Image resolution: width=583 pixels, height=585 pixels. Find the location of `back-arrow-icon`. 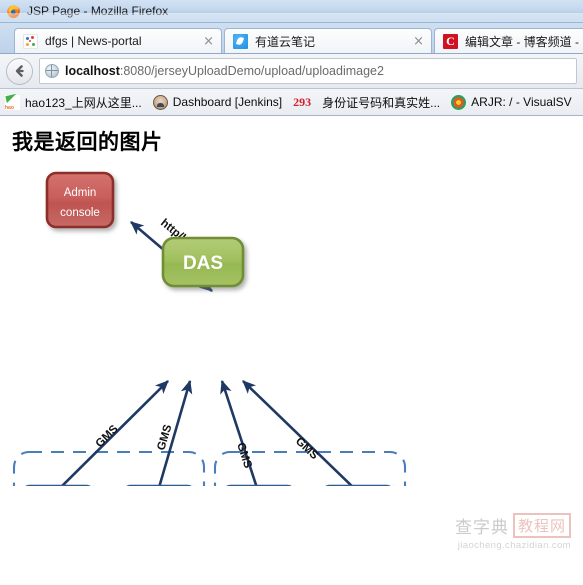

back-arrow-icon is located at coordinates (20, 71).